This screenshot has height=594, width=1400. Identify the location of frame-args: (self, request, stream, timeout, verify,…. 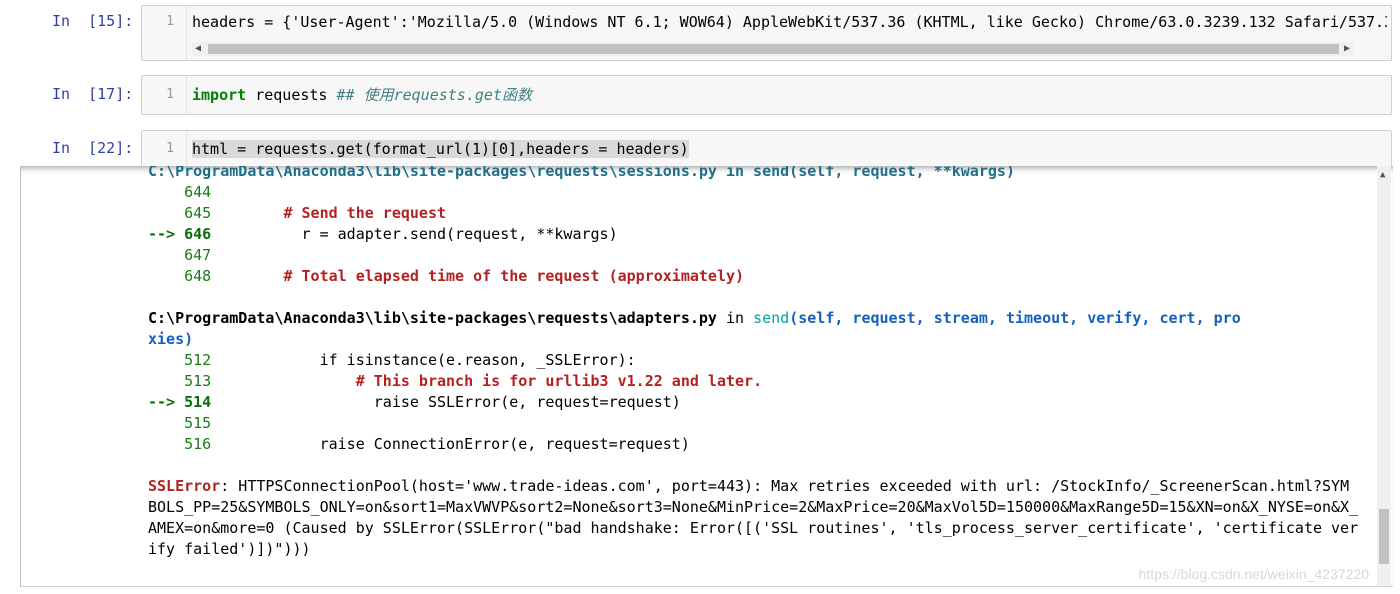
(1015, 318).